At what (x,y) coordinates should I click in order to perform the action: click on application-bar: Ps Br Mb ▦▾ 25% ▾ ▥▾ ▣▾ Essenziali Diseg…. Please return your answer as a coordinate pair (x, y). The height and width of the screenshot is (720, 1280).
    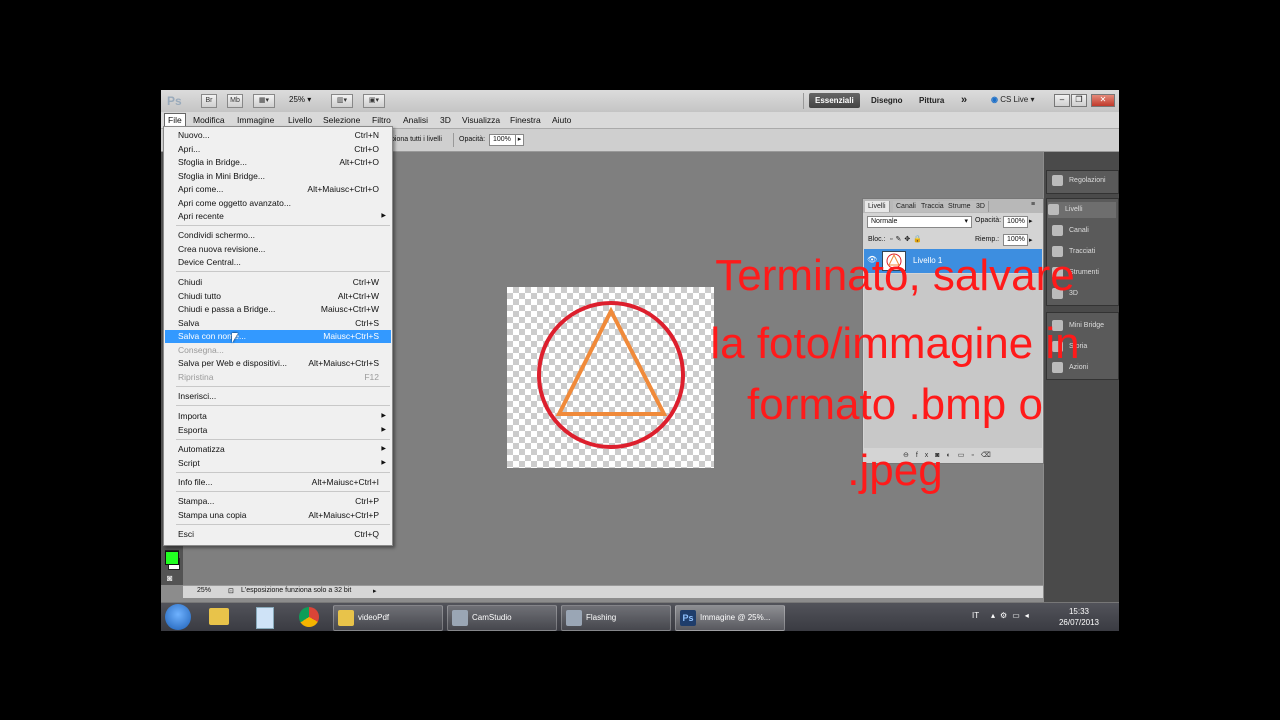
    Looking at the image, I should click on (640, 101).